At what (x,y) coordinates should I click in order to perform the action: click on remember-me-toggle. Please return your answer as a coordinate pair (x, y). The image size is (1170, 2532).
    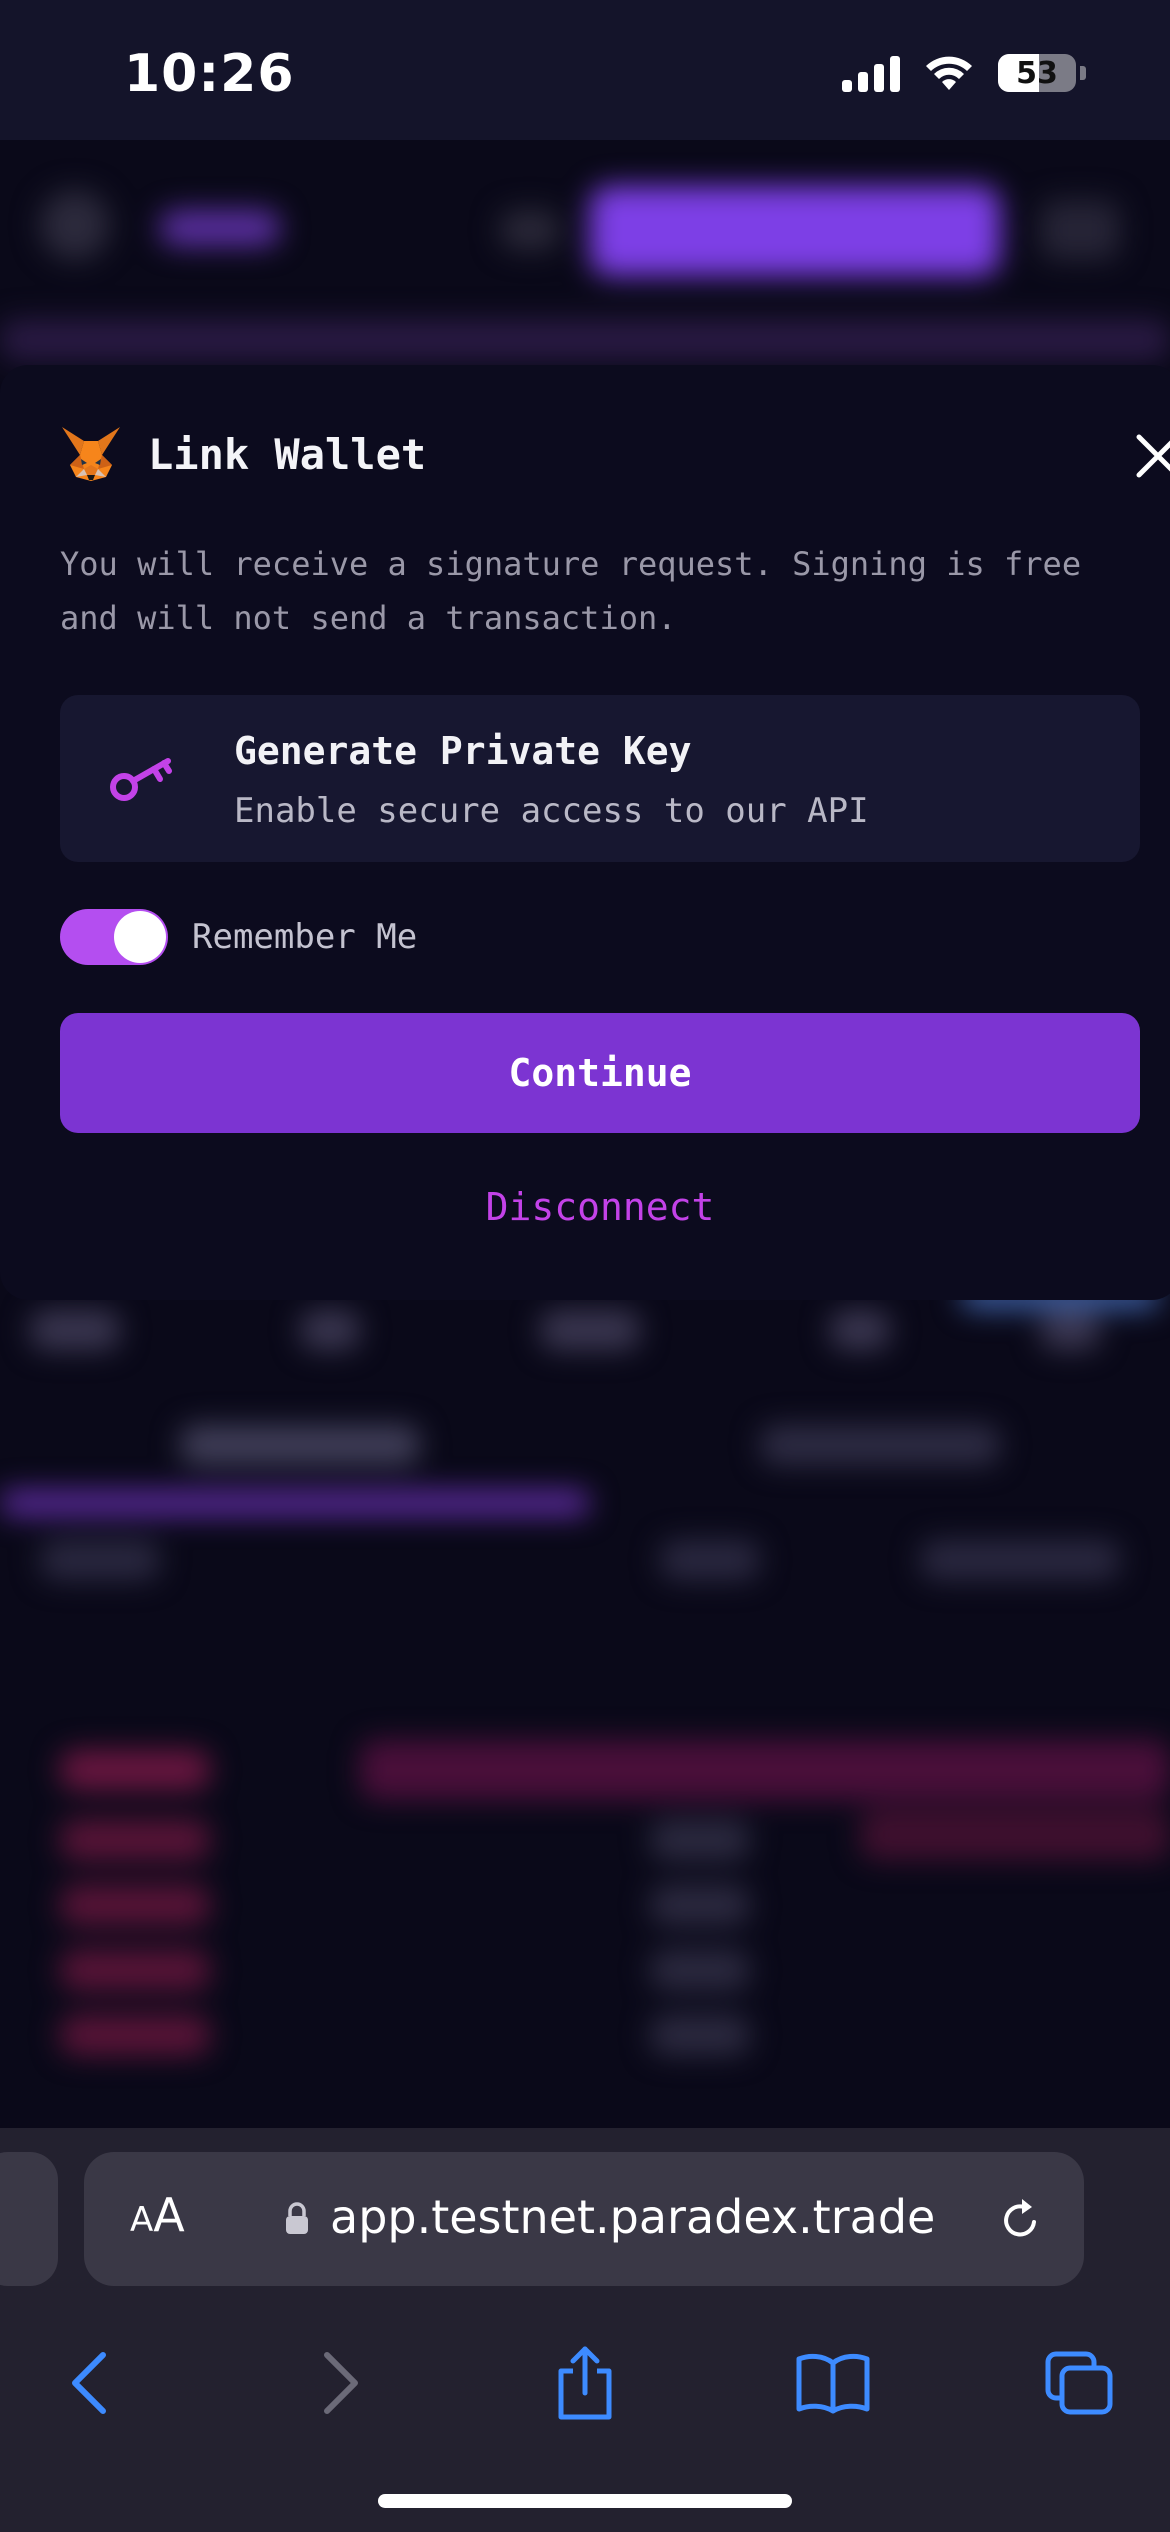
    Looking at the image, I should click on (114, 937).